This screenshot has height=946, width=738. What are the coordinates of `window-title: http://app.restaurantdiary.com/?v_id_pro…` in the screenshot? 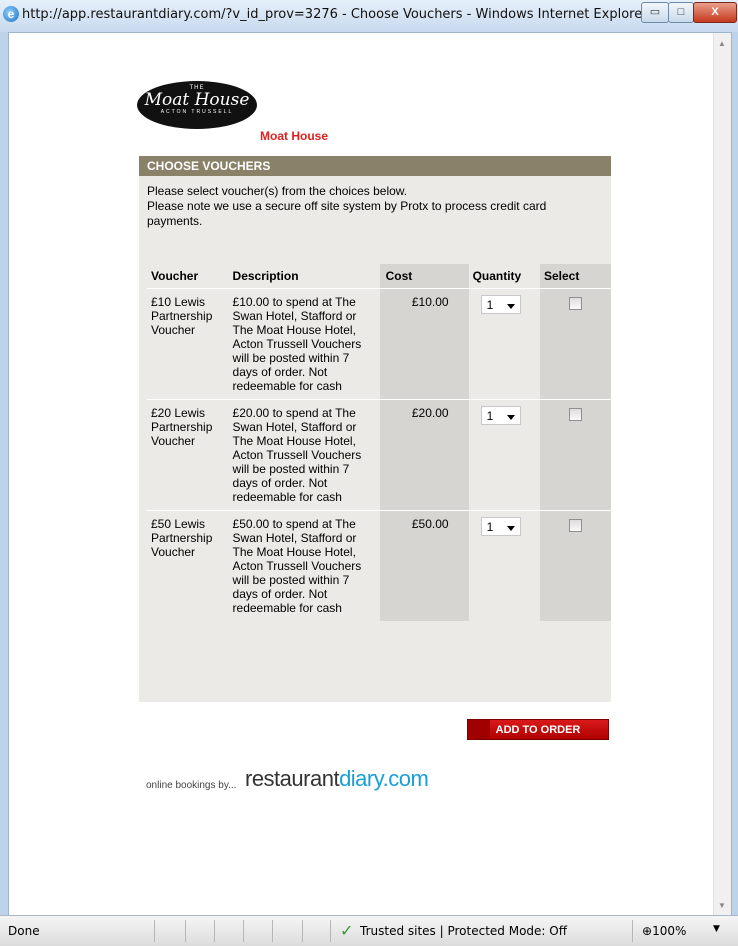 It's located at (335, 14).